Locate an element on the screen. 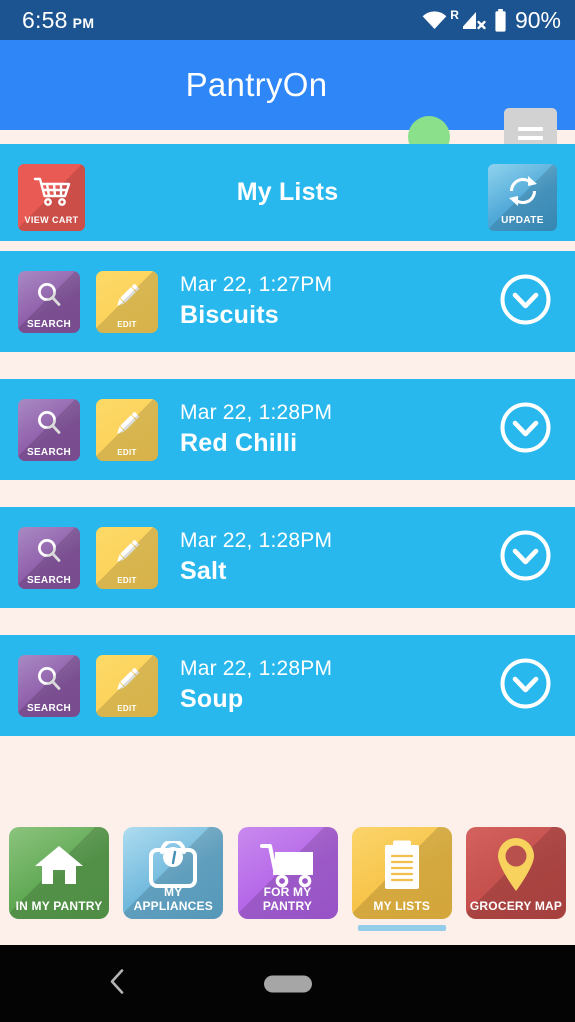  list-item-name: Soup is located at coordinates (212, 699).